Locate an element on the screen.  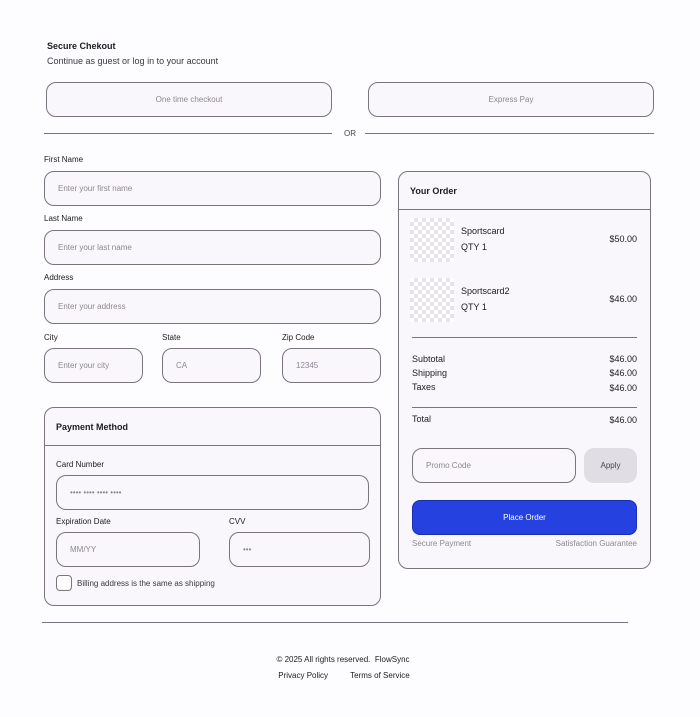
secure-payment-text: Secure Payment is located at coordinates (442, 543).